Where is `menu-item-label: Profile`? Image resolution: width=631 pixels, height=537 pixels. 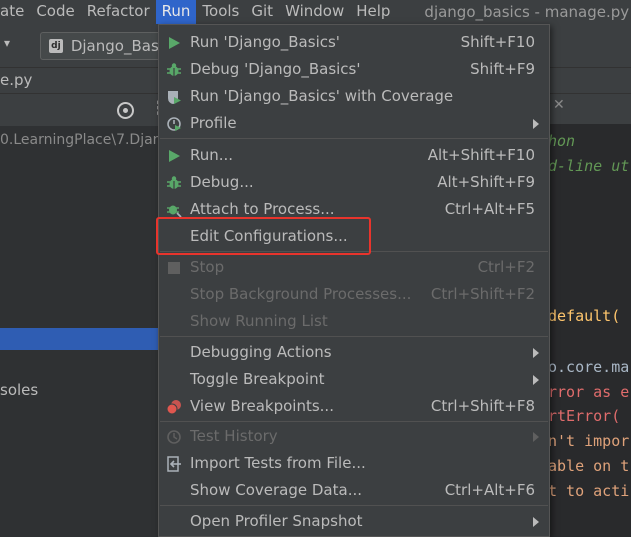
menu-item-label: Profile is located at coordinates (213, 123).